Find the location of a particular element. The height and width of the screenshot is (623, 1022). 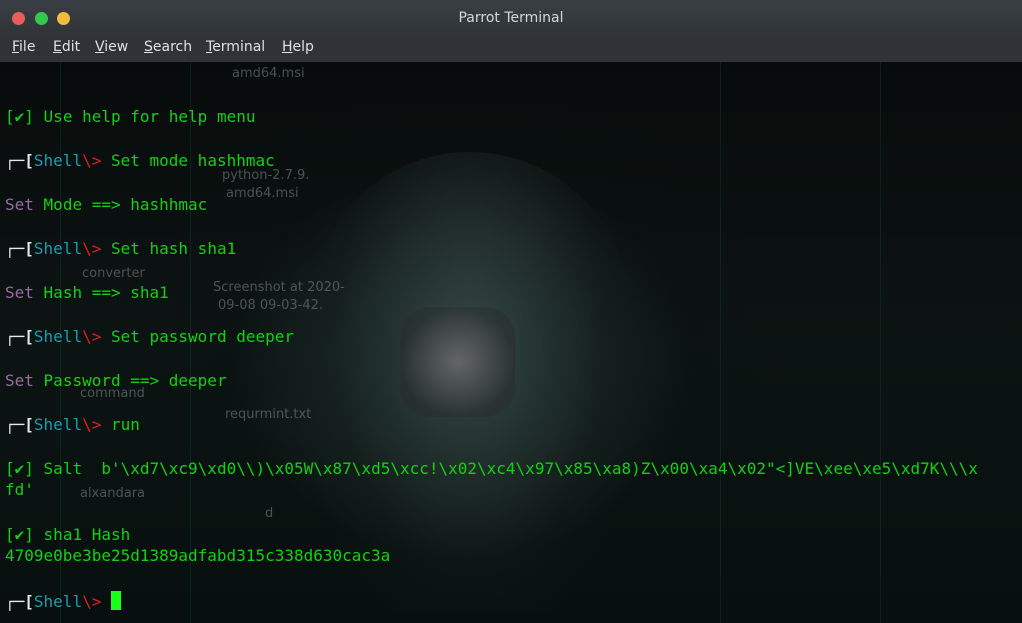

output-line: Set Mode ==> hashhmac is located at coordinates (106, 204).